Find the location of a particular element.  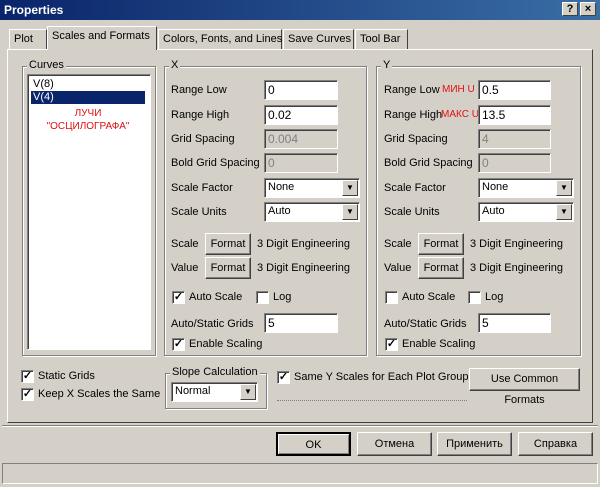

y-range-low-label: Range Low is located at coordinates (412, 90).